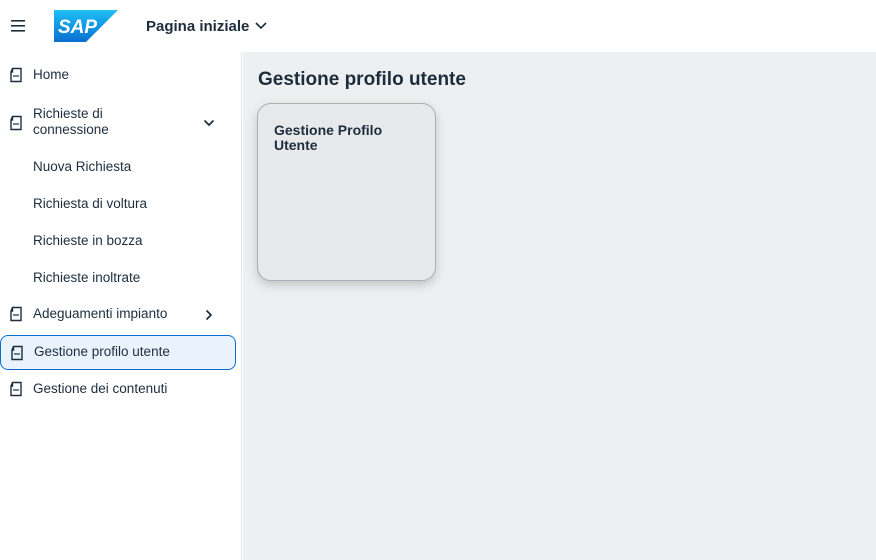 The height and width of the screenshot is (560, 876). Describe the element at coordinates (90, 203) in the screenshot. I see `sidebar-item-label: Richiesta di voltura` at that location.